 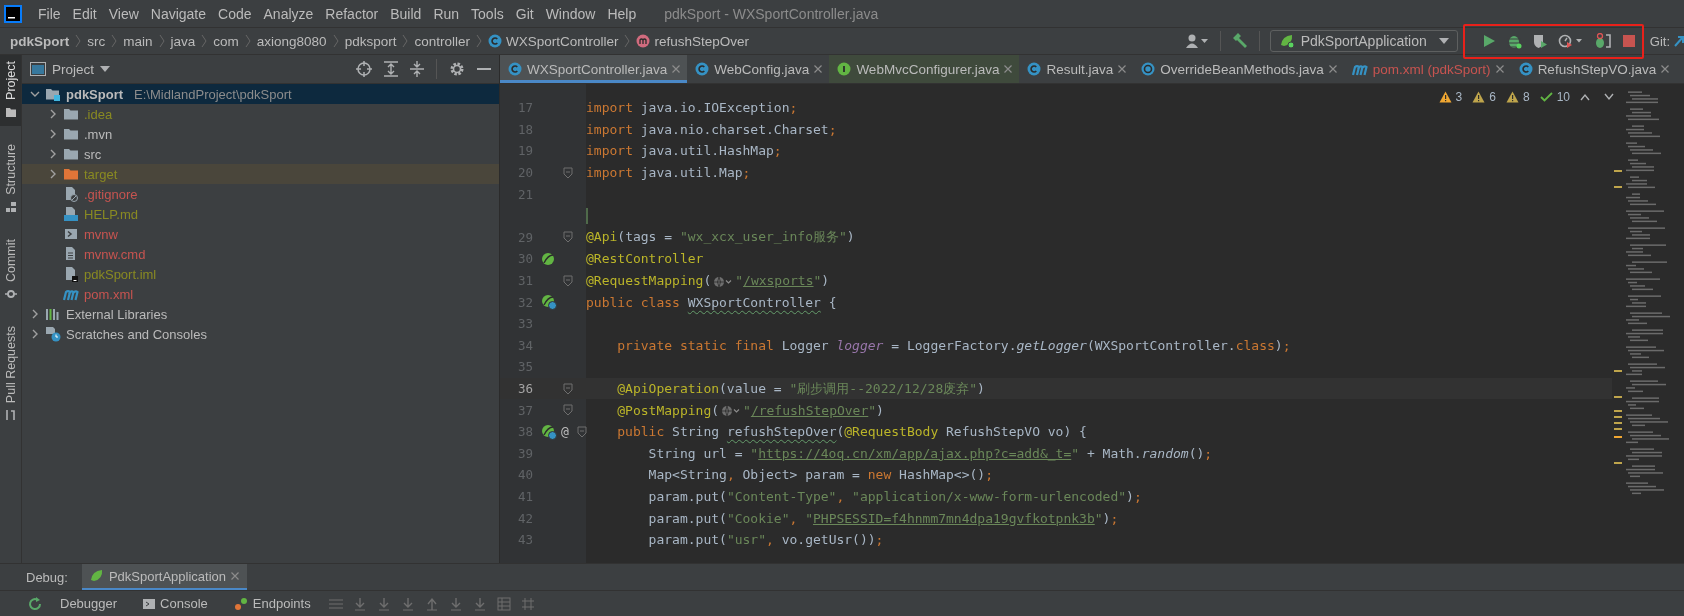 I want to click on bean-globe-icon, so click(x=549, y=302).